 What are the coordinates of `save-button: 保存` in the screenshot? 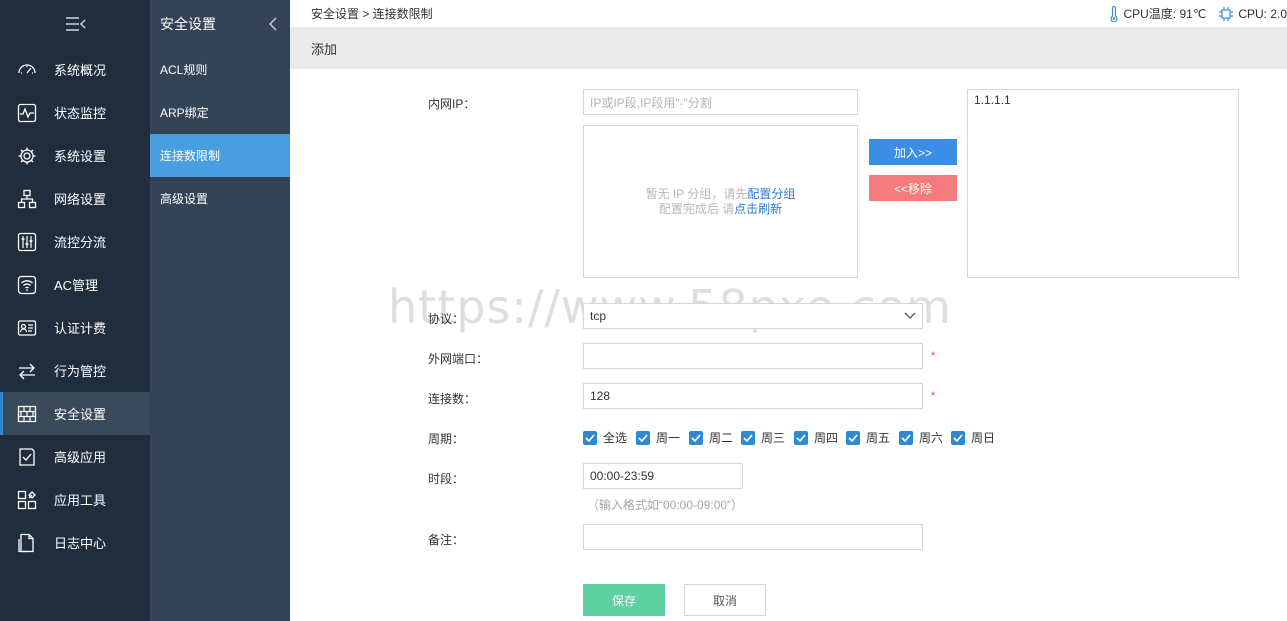 It's located at (624, 600).